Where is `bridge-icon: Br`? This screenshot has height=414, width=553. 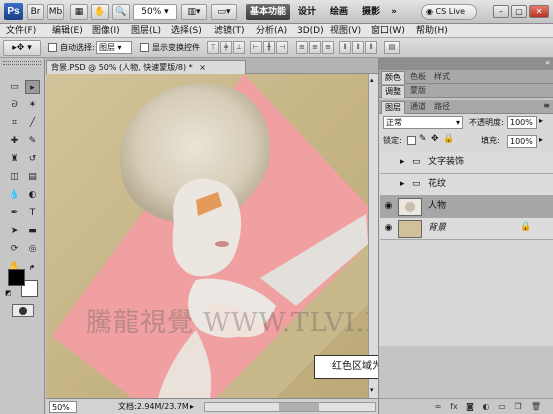 bridge-icon: Br is located at coordinates (35, 12).